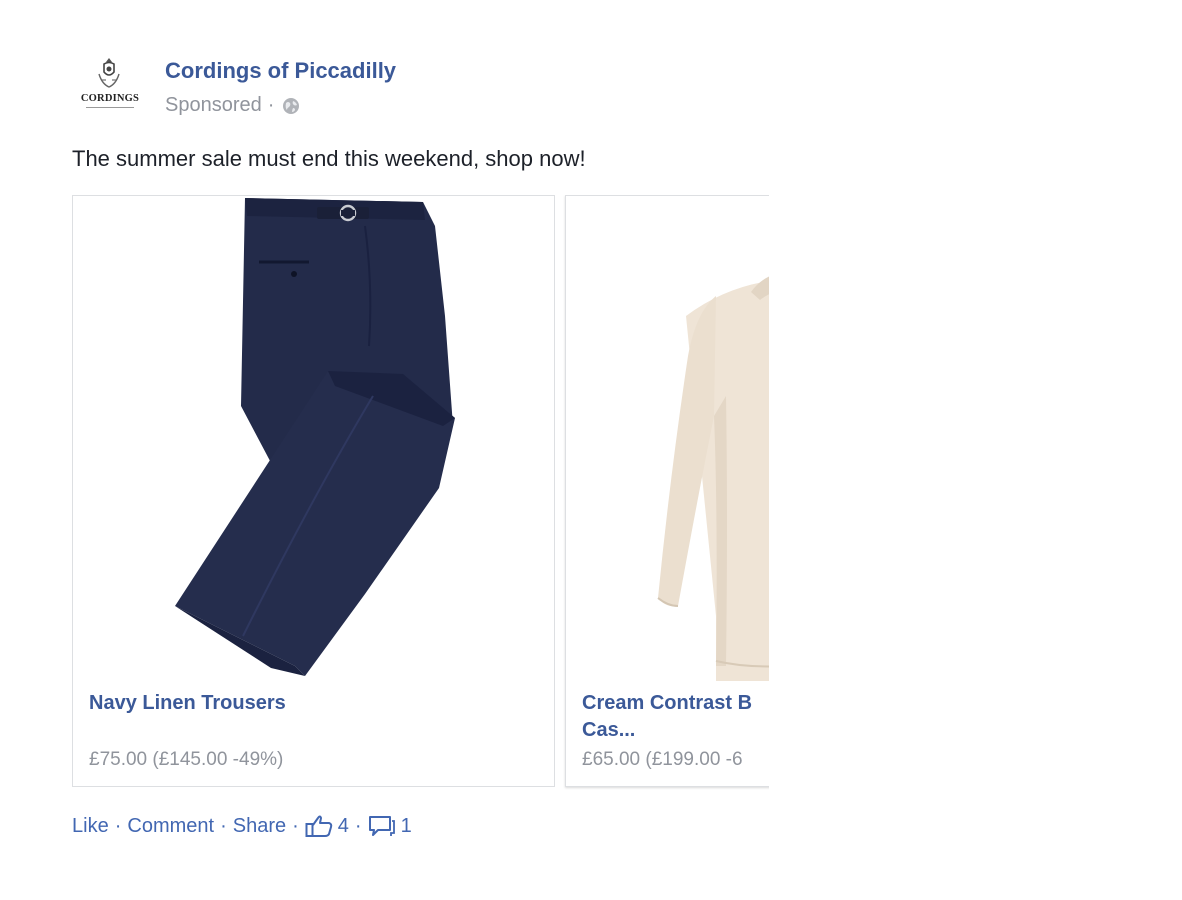 The image size is (1182, 900). What do you see at coordinates (280, 71) in the screenshot?
I see `page-name-link: Cordings of Piccadilly` at bounding box center [280, 71].